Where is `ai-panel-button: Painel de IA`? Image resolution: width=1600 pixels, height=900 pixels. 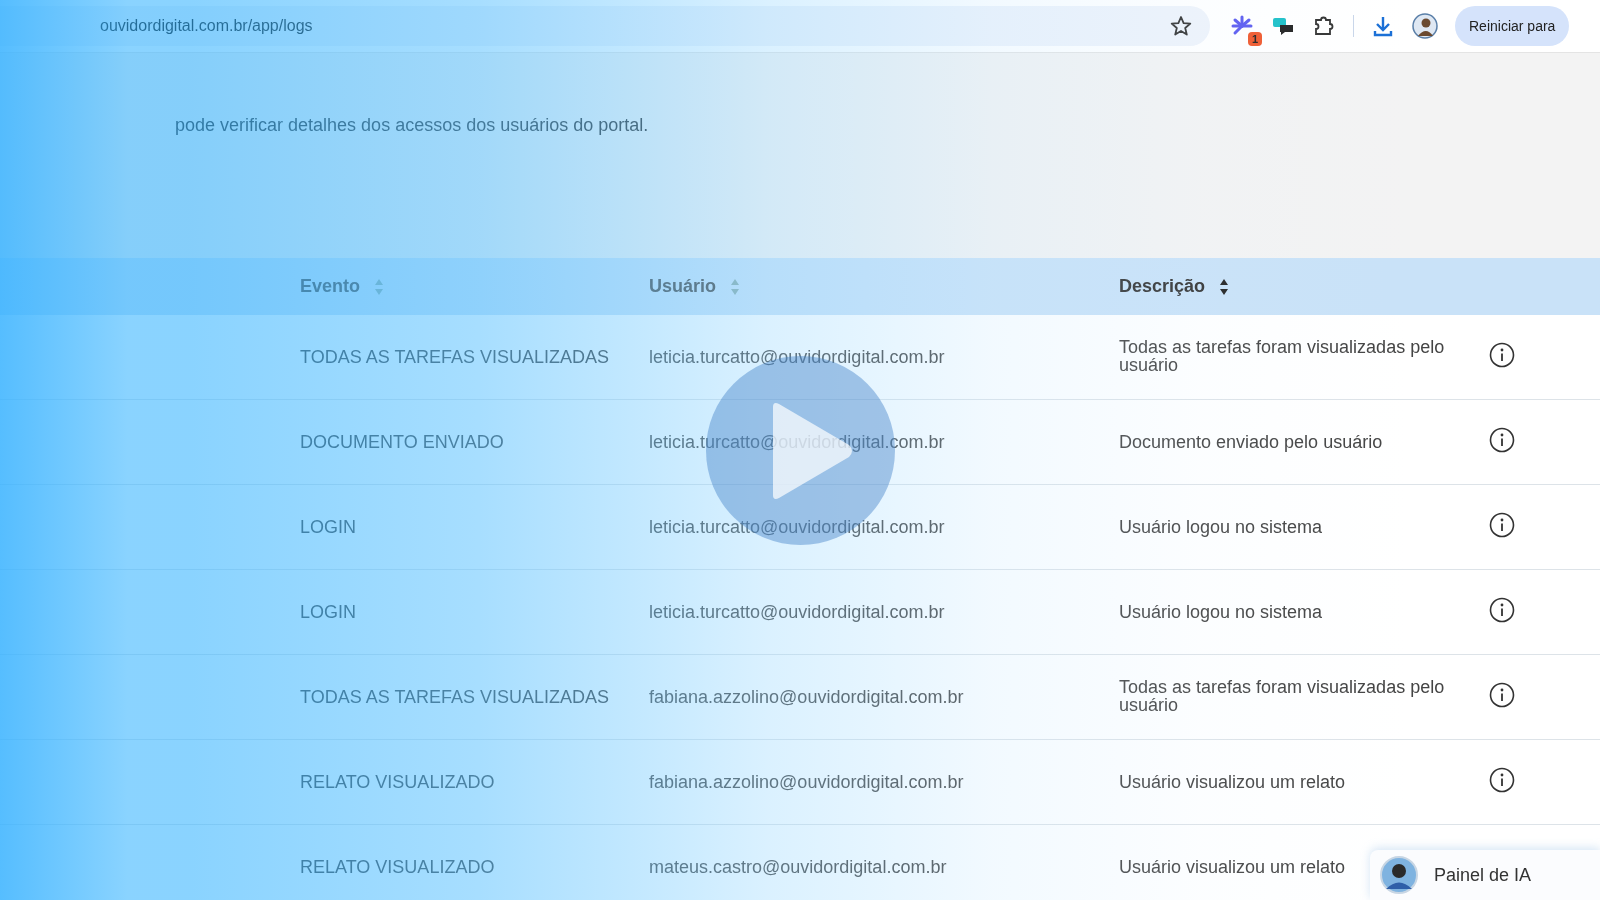
ai-panel-button: Painel de IA is located at coordinates (1485, 875).